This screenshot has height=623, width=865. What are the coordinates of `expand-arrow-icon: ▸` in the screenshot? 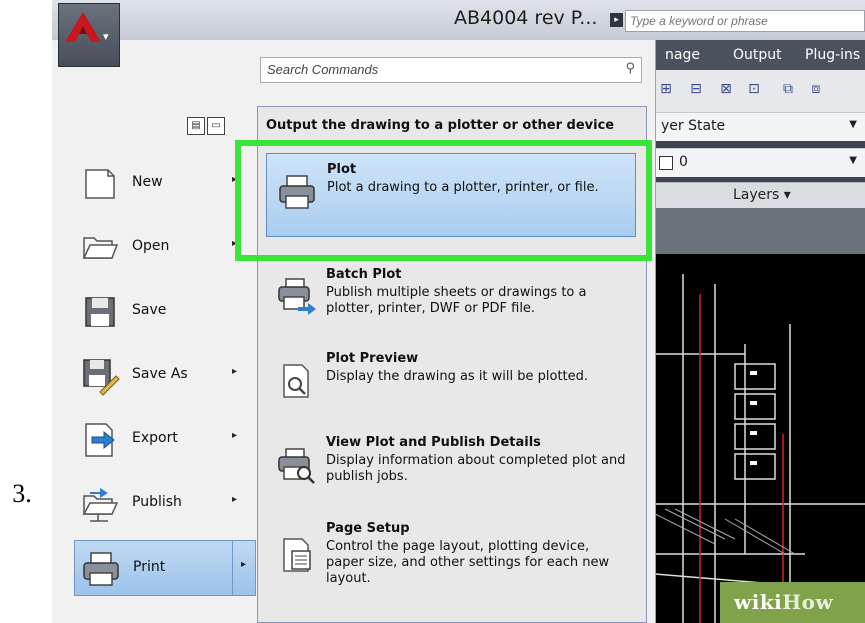 It's located at (616, 20).